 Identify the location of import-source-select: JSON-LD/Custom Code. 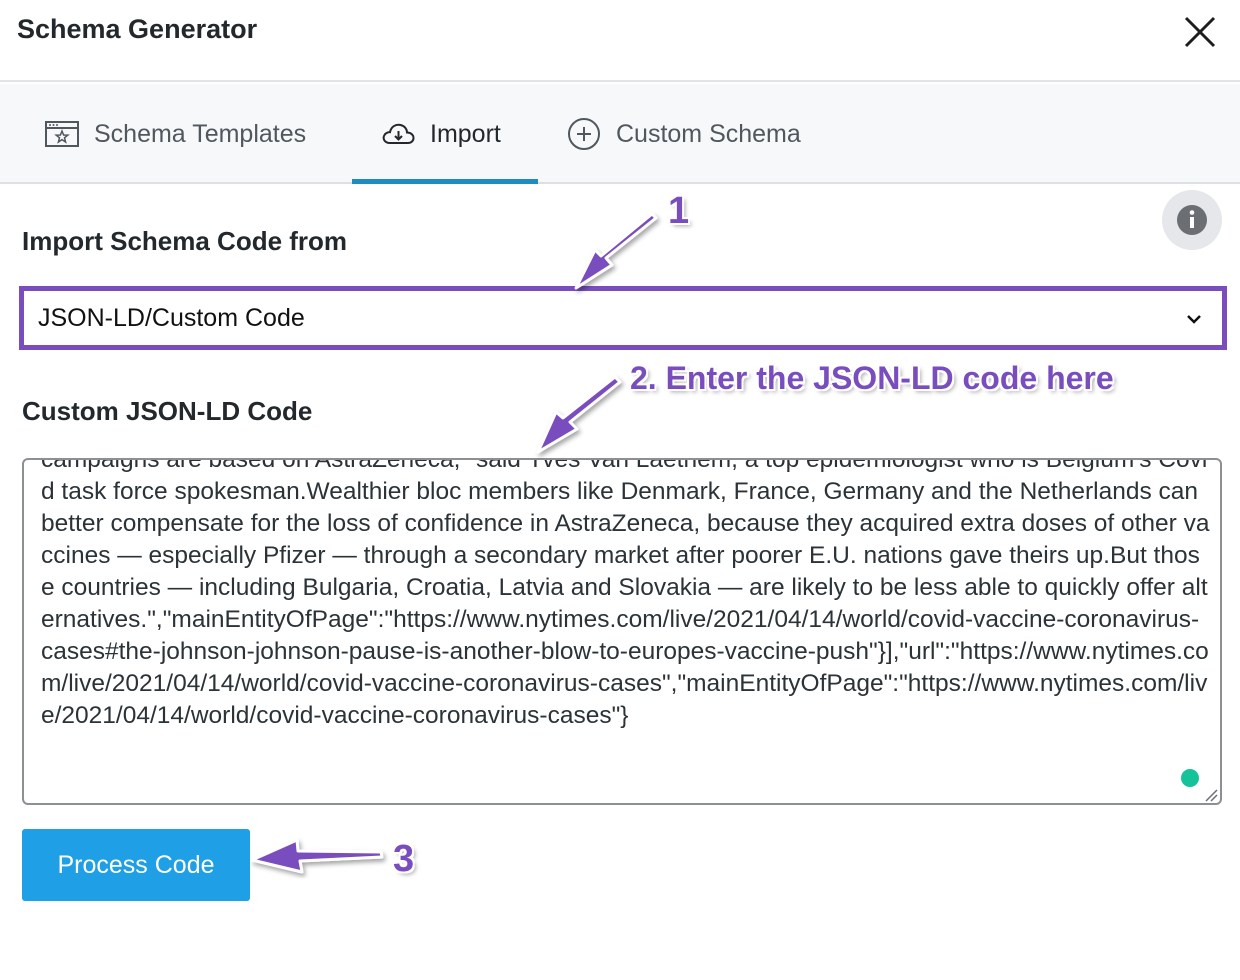
(623, 318).